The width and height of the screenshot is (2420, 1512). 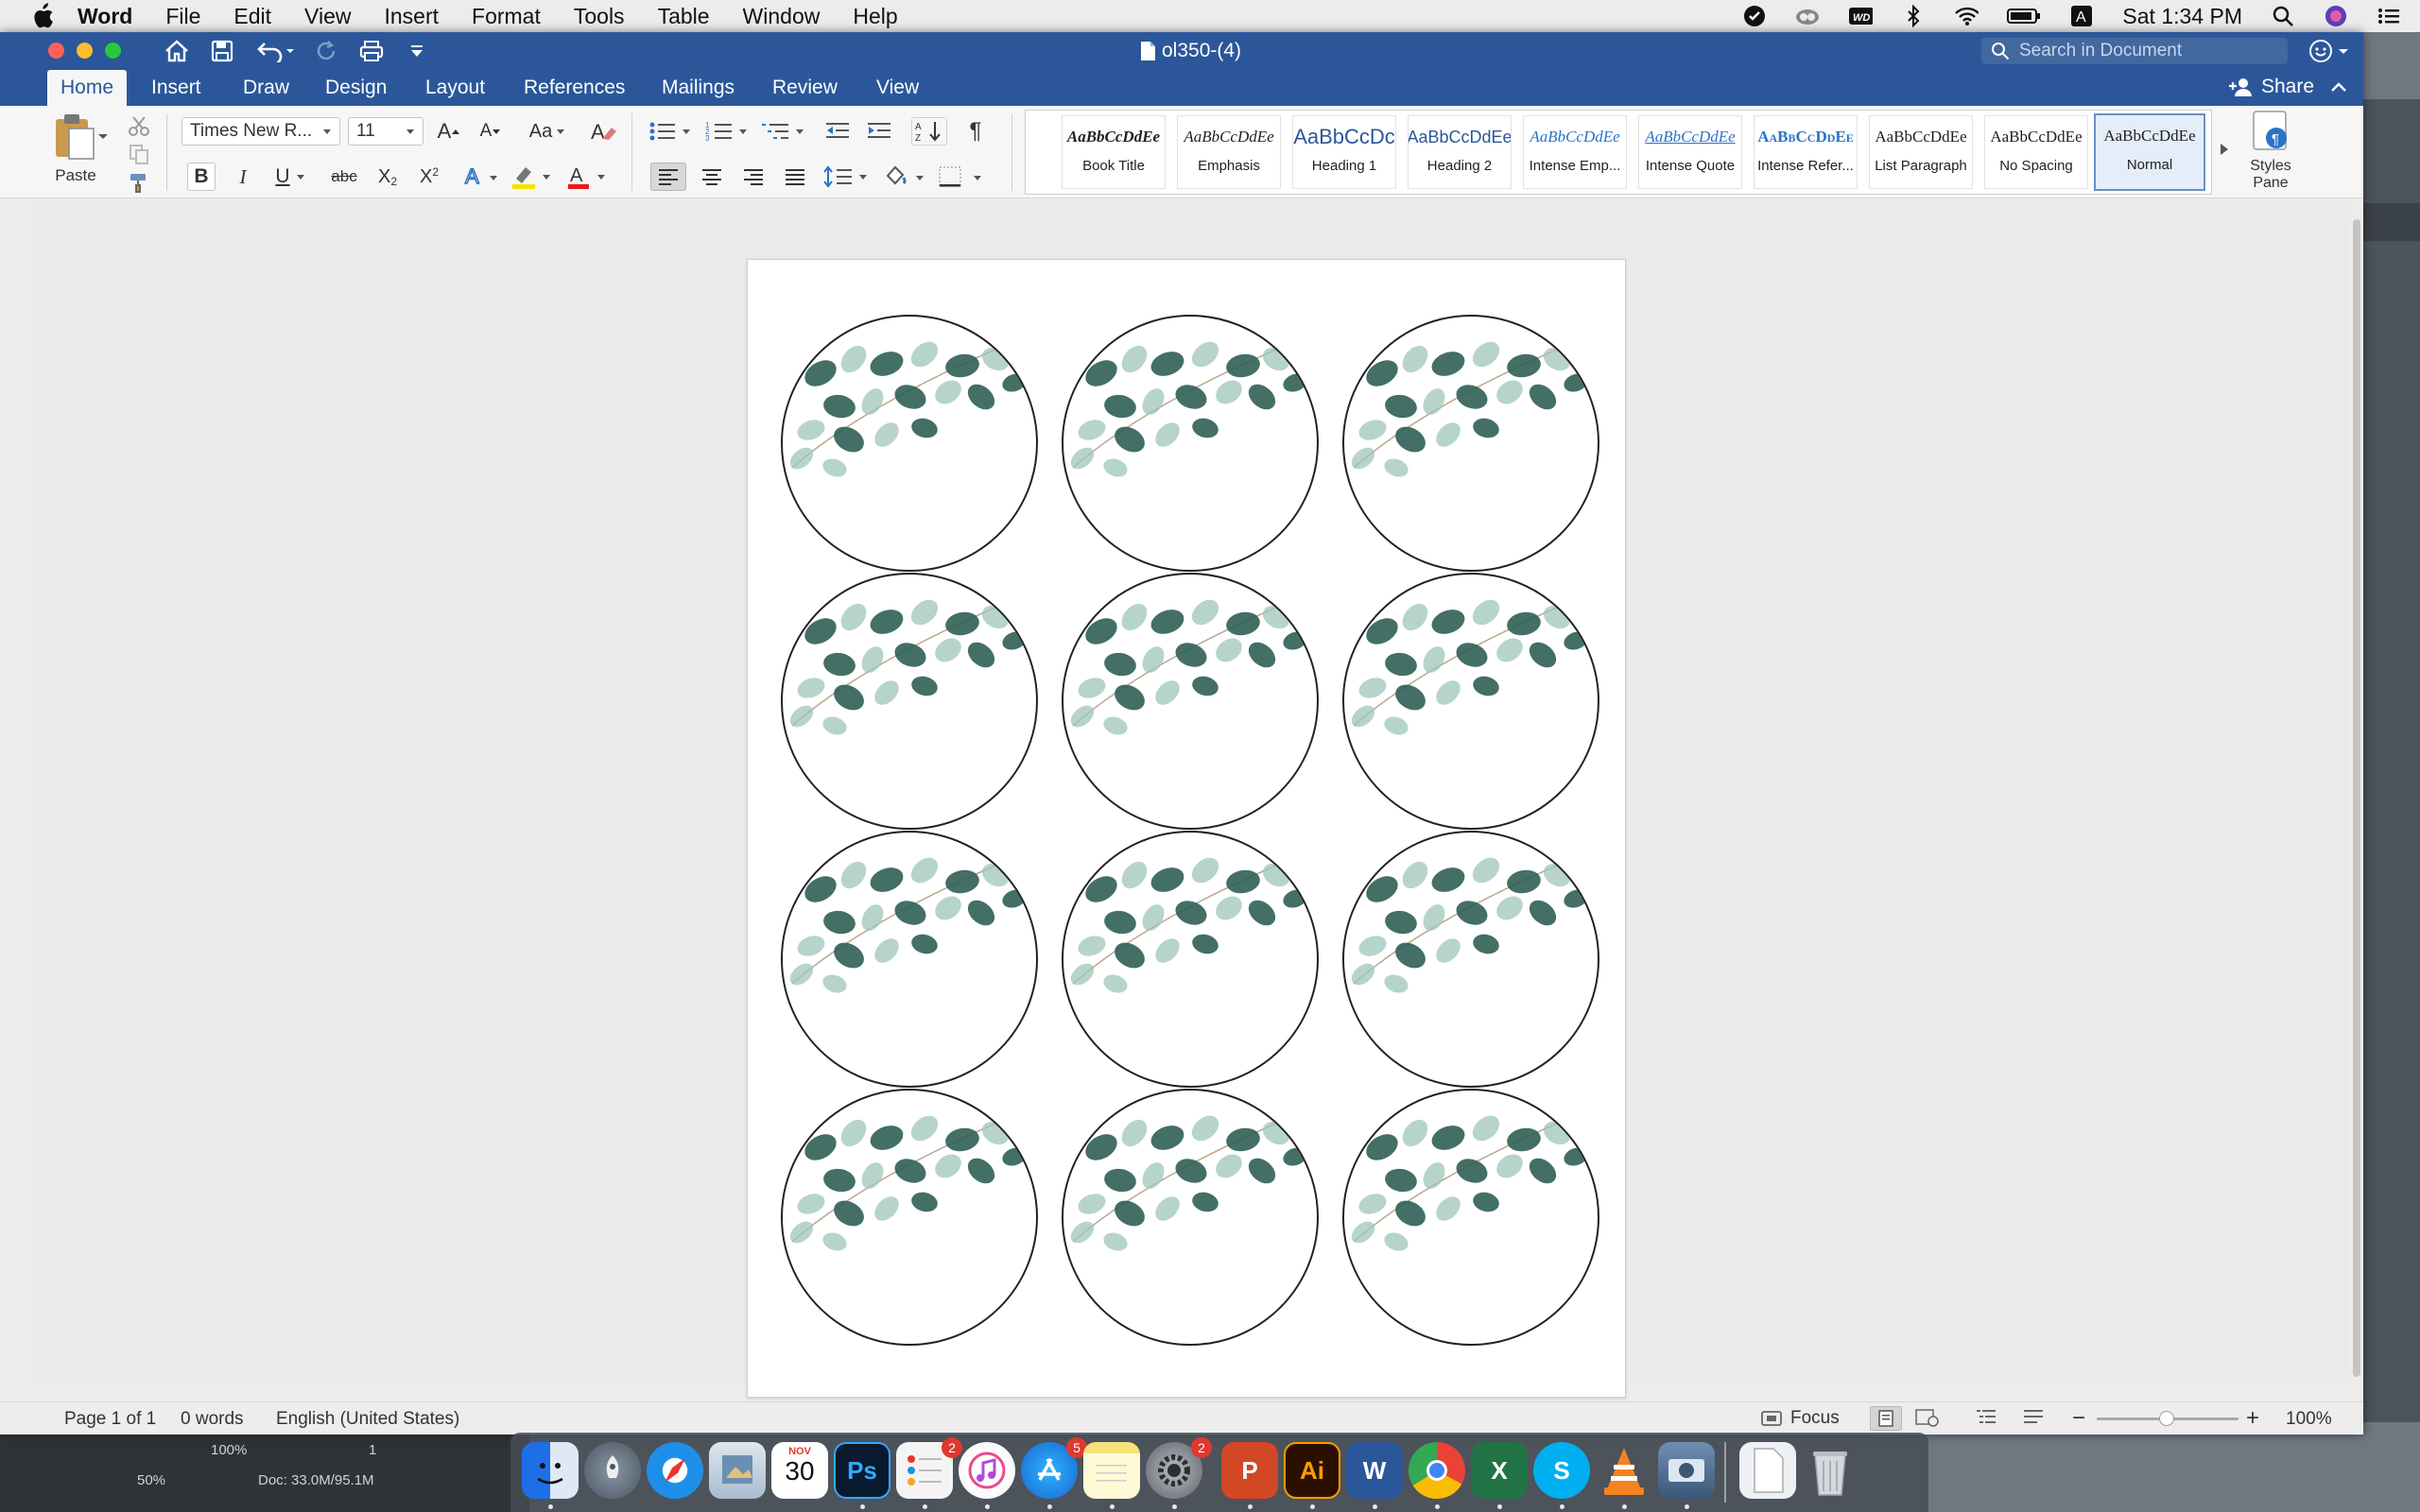 What do you see at coordinates (2149, 152) in the screenshot?
I see `style-normal: AaBbCcDdEe Normal` at bounding box center [2149, 152].